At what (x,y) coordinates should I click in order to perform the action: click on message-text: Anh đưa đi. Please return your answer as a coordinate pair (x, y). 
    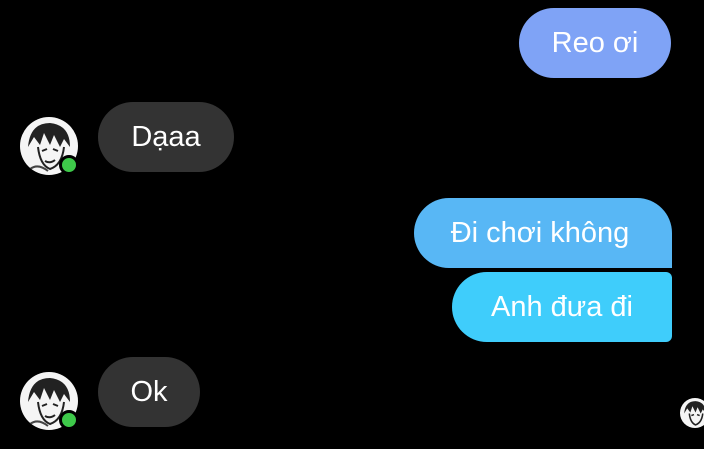
    Looking at the image, I should click on (562, 307).